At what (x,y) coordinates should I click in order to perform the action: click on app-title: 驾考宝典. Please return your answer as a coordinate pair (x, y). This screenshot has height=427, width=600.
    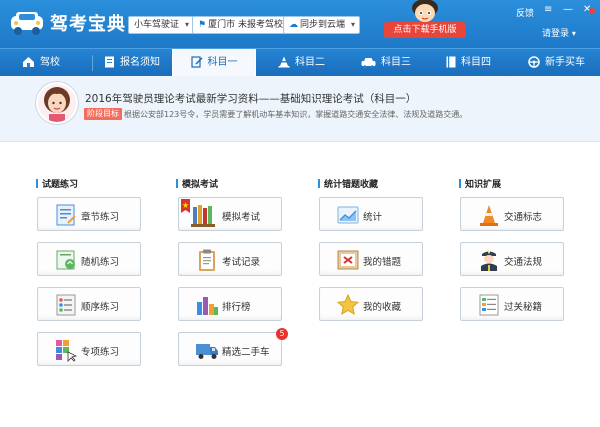
    Looking at the image, I should click on (88, 24).